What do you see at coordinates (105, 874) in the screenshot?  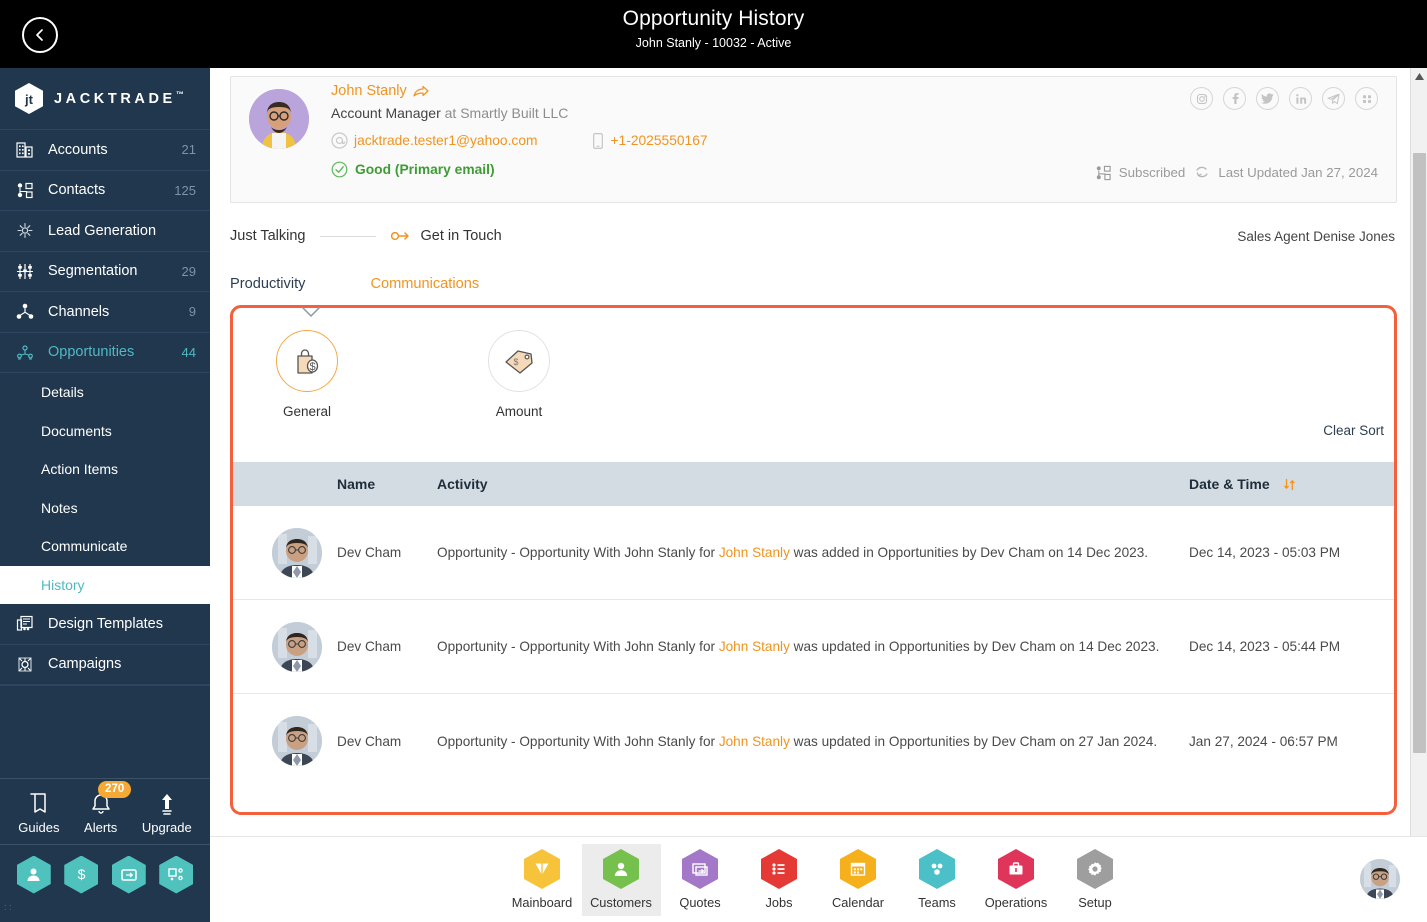 I see `sidebar-hex-shortcuts: $` at bounding box center [105, 874].